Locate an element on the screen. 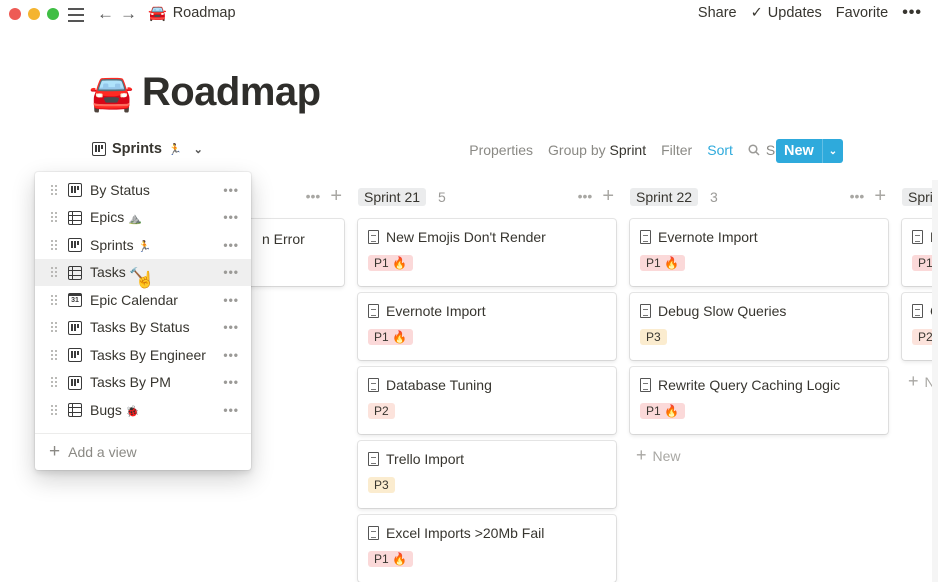  new-dropdown-chevron-icon: ⌄ is located at coordinates (833, 151).